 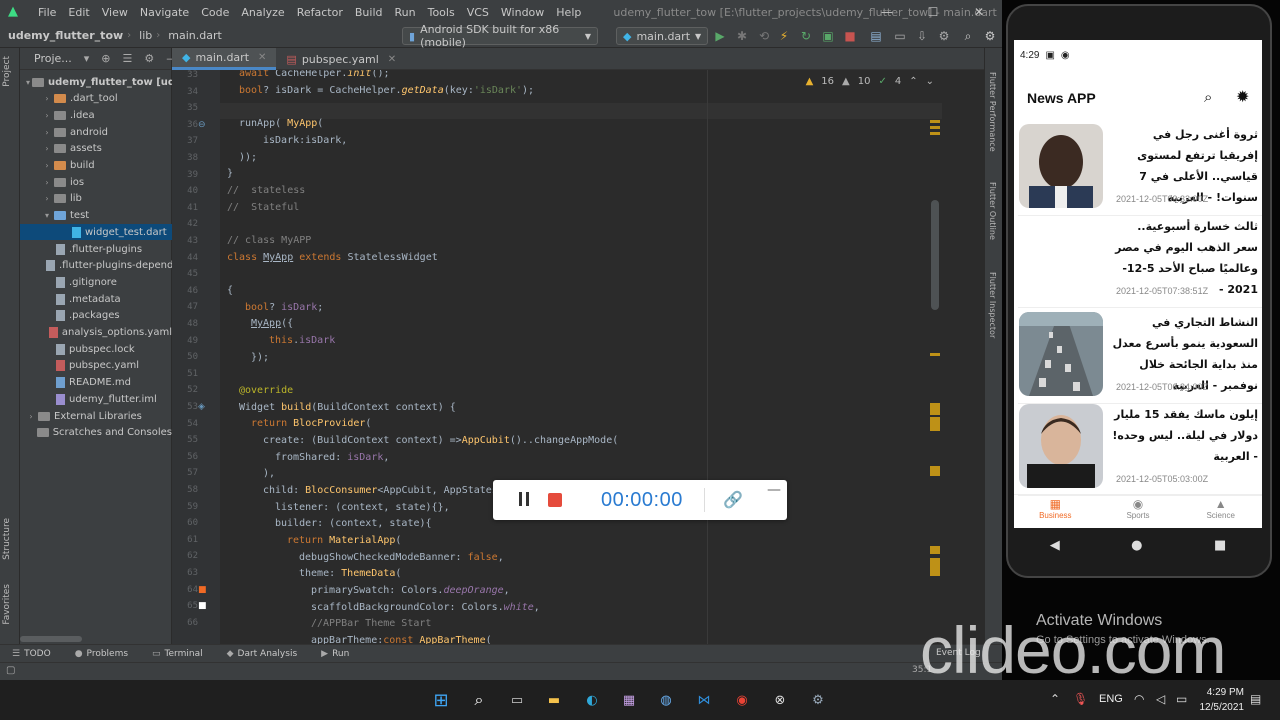 What do you see at coordinates (7, 539) in the screenshot?
I see `structure-tool-tab: Structure` at bounding box center [7, 539].